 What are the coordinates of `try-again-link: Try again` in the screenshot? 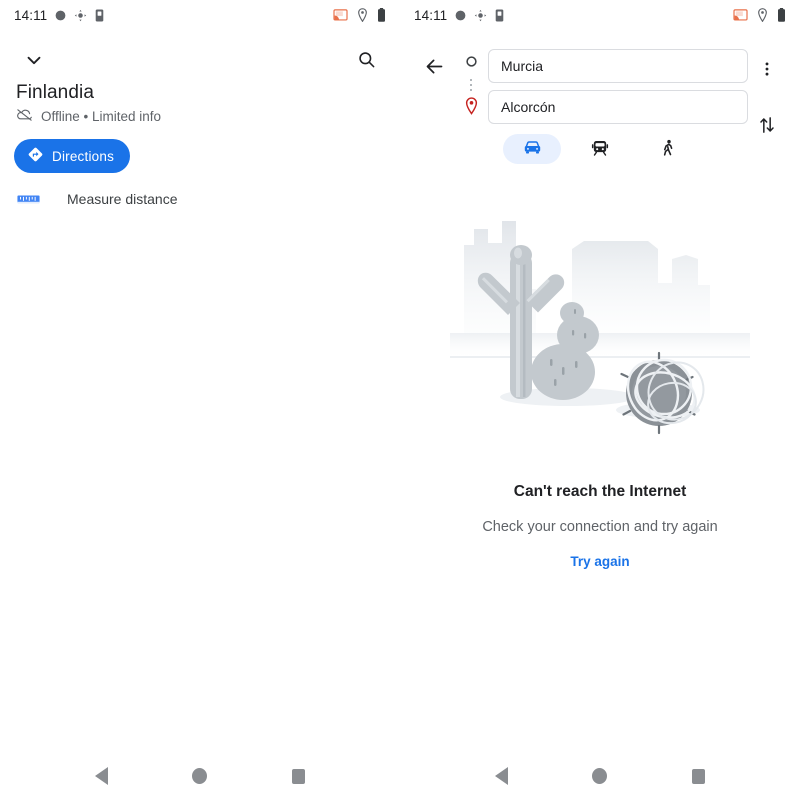 It's located at (600, 561).